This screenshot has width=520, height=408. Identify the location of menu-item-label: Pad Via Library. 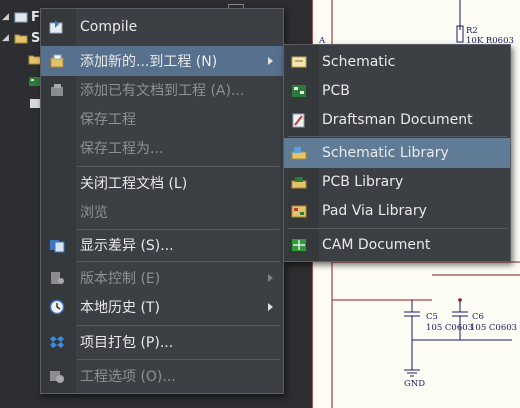
(374, 211).